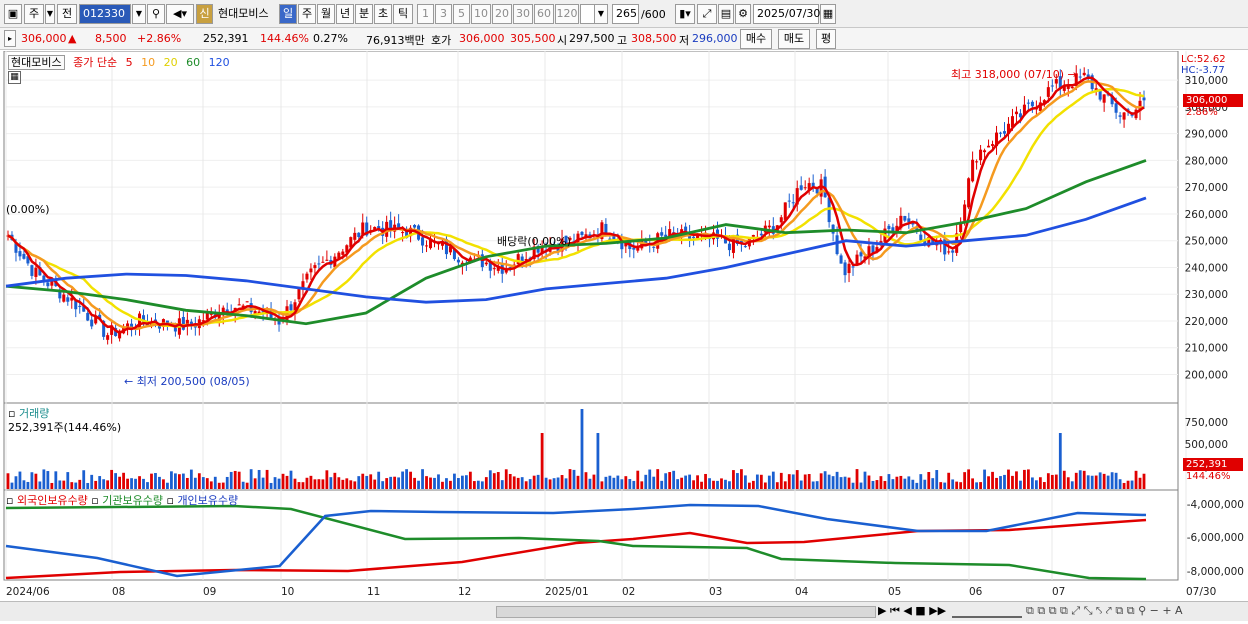 This screenshot has width=1248, height=624. I want to click on volume-y-tick: 500,000, so click(1206, 445).